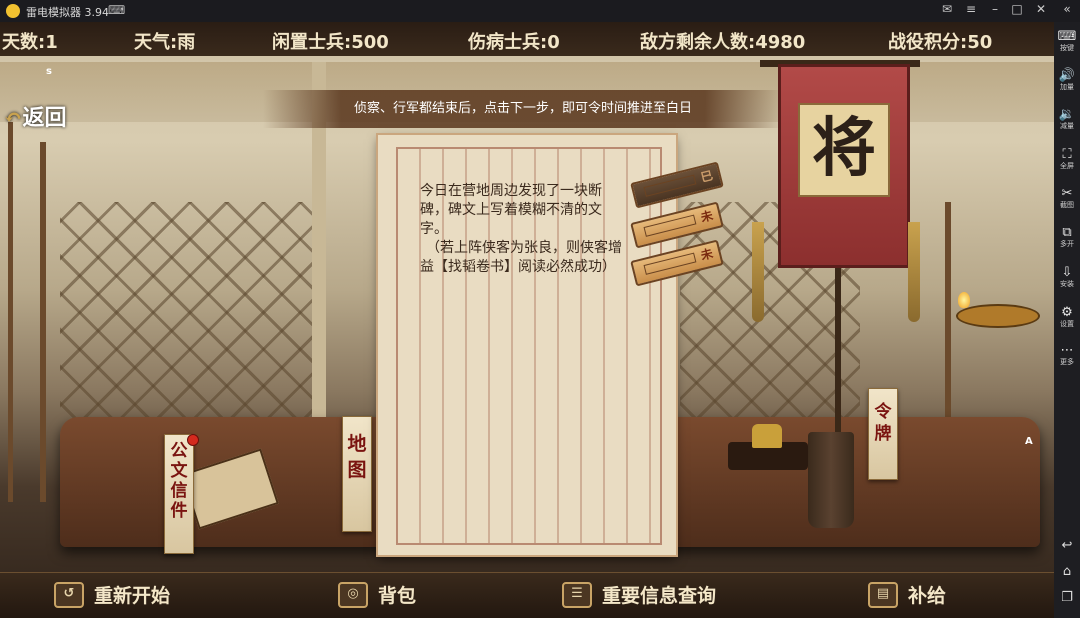 The width and height of the screenshot is (1080, 618). Describe the element at coordinates (1067, 9) in the screenshot. I see `collapse-sidebar-icon: «` at that location.